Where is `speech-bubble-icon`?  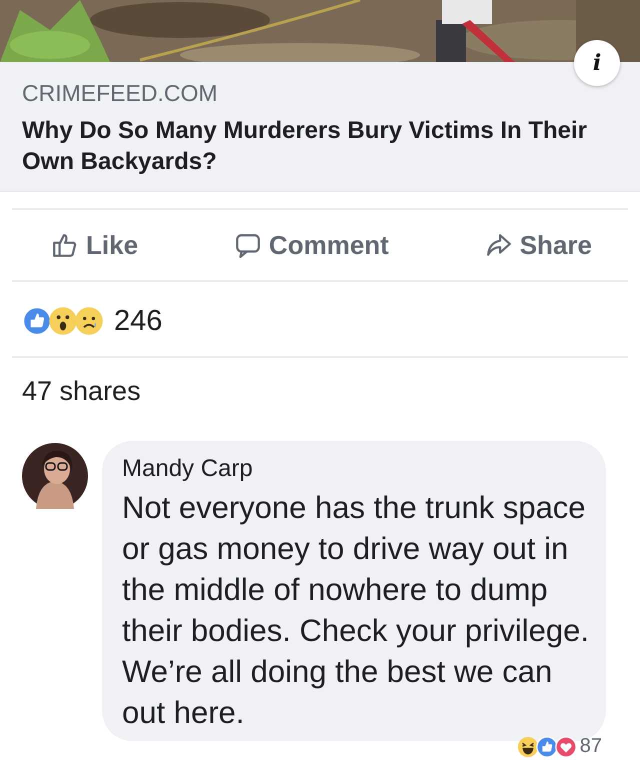
speech-bubble-icon is located at coordinates (247, 245).